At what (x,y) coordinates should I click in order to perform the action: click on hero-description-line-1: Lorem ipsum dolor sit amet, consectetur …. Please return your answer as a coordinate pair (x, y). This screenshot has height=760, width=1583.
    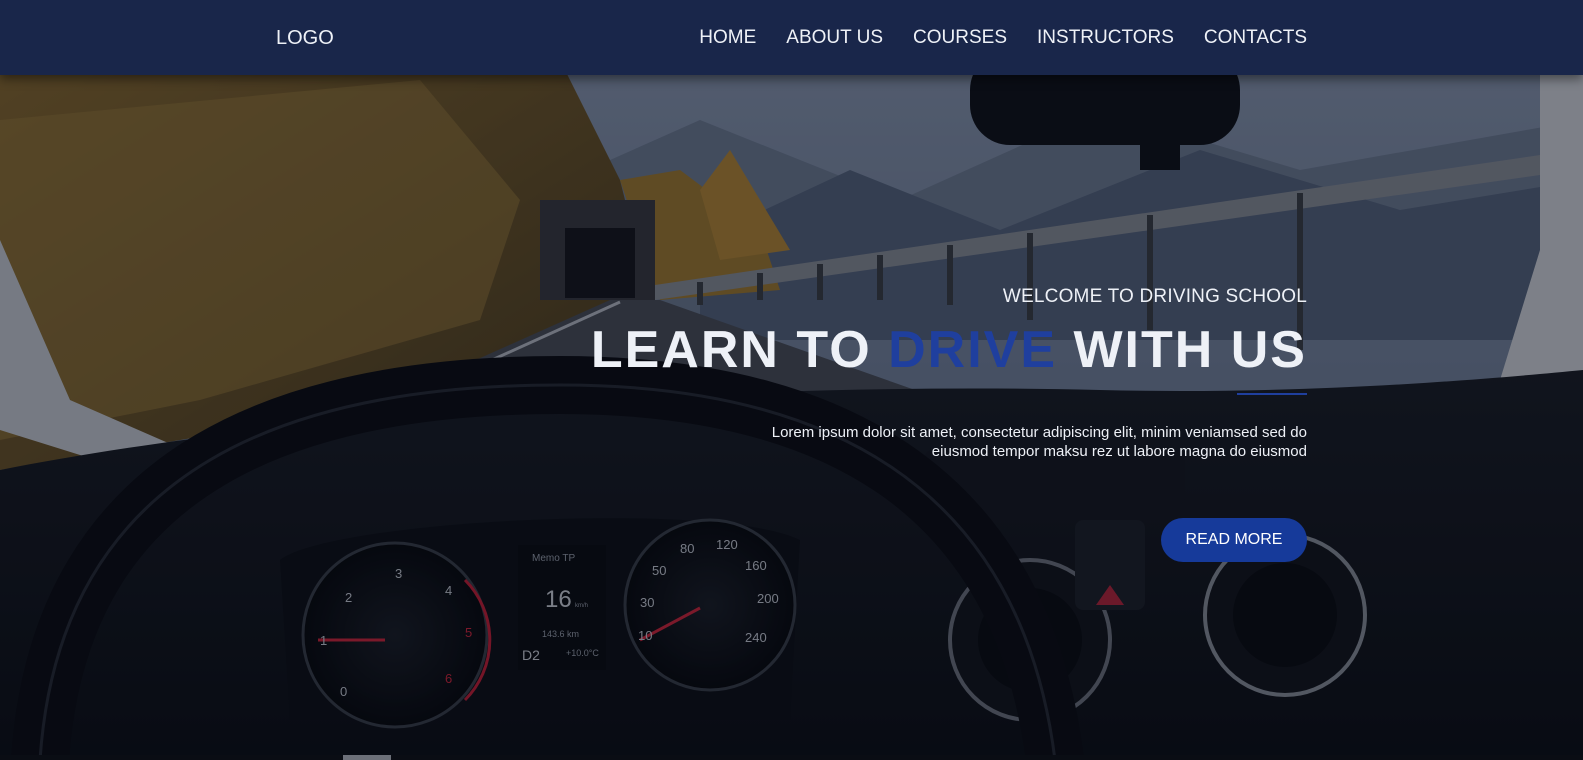
    Looking at the image, I should click on (1039, 432).